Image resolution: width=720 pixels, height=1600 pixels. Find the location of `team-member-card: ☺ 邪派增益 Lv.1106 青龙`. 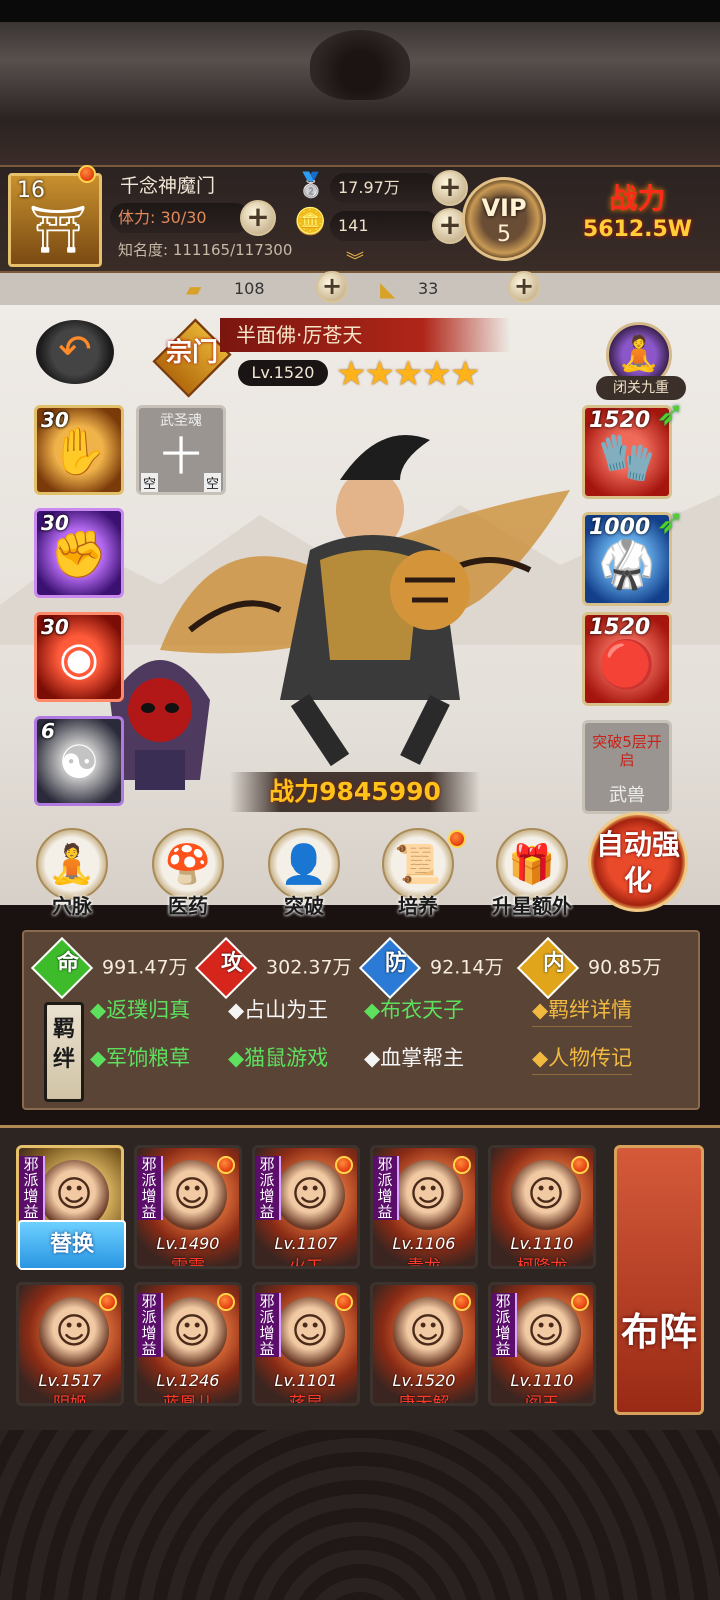

team-member-card: ☺ 邪派增益 Lv.1106 青龙 is located at coordinates (424, 1207).